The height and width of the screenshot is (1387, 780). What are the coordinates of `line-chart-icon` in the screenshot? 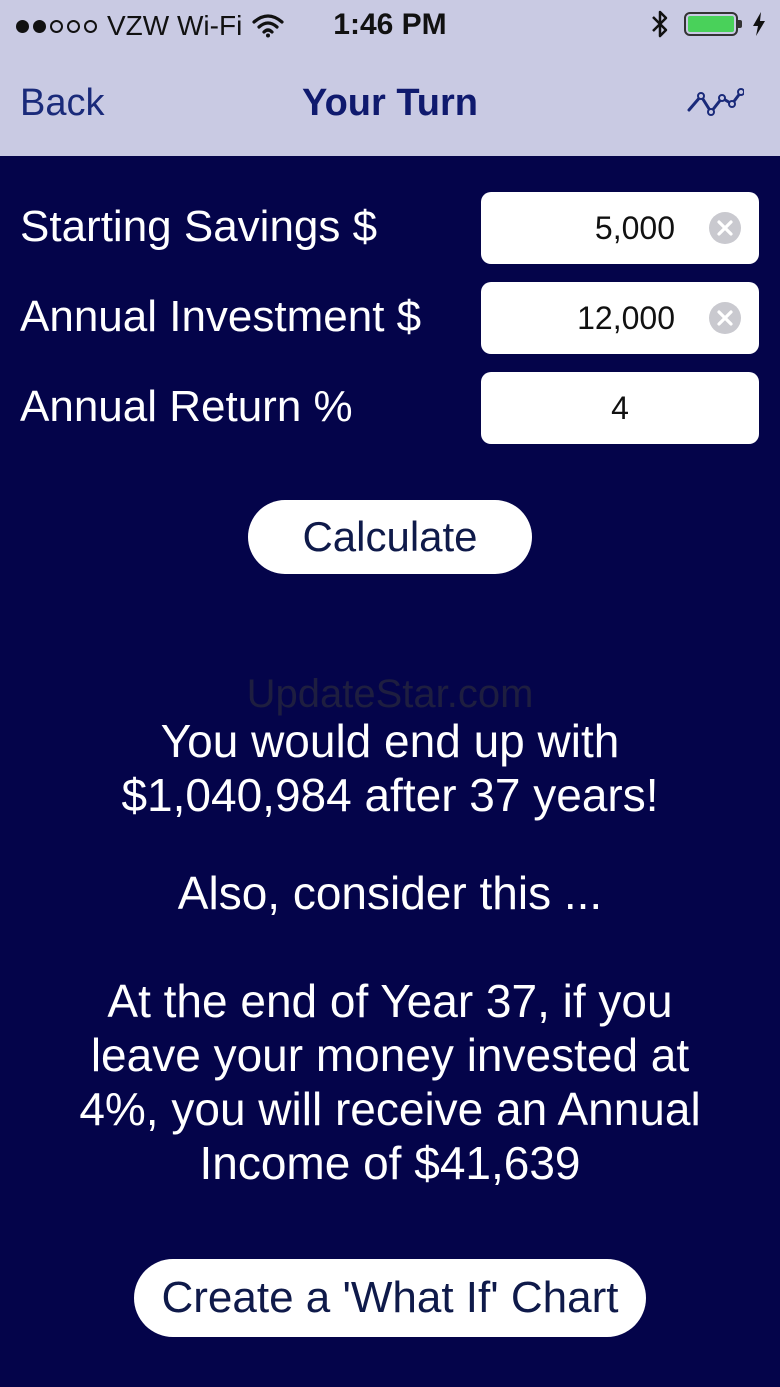 It's located at (715, 102).